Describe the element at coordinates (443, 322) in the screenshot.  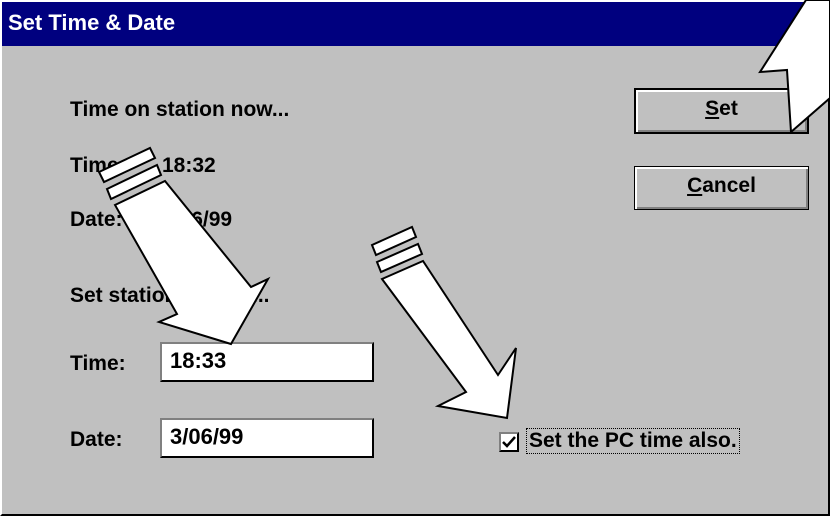
I see `arrow-to-checkbox-icon` at that location.